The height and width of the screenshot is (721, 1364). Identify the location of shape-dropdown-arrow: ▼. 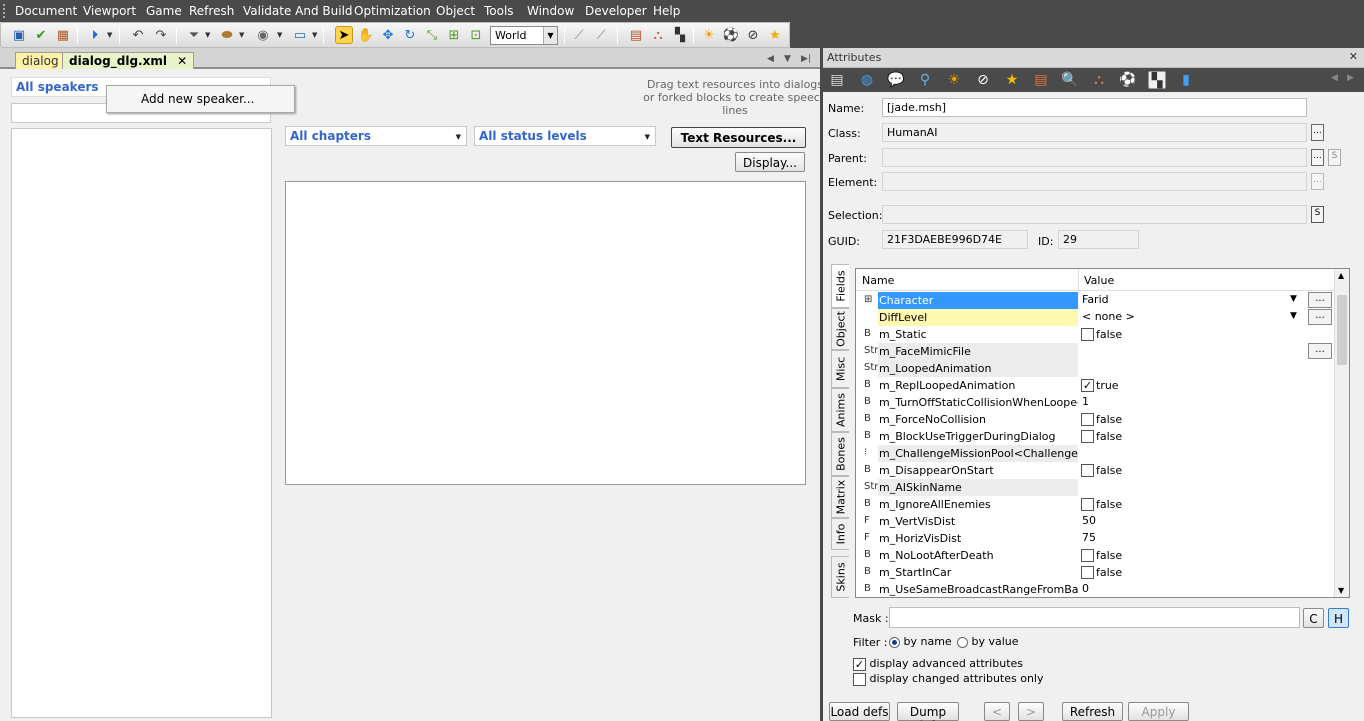
(241, 35).